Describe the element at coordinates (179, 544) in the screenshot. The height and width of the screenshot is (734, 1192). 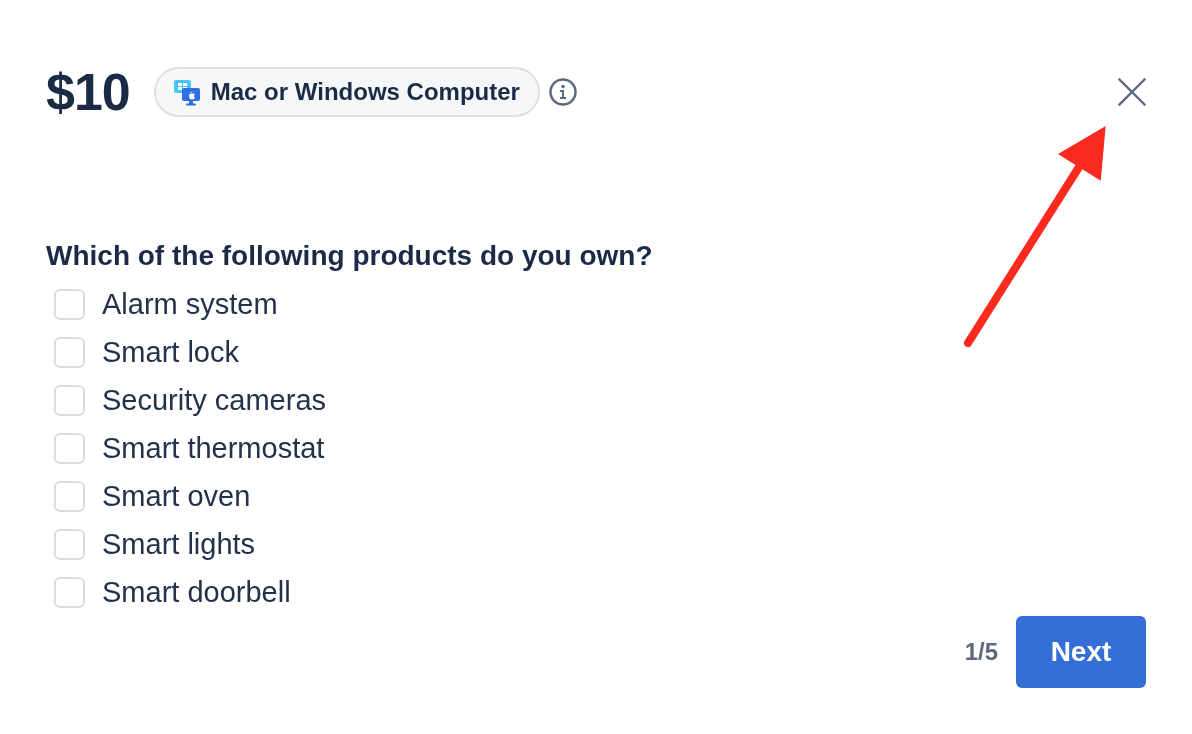
I see `option-label: Smart lights` at that location.